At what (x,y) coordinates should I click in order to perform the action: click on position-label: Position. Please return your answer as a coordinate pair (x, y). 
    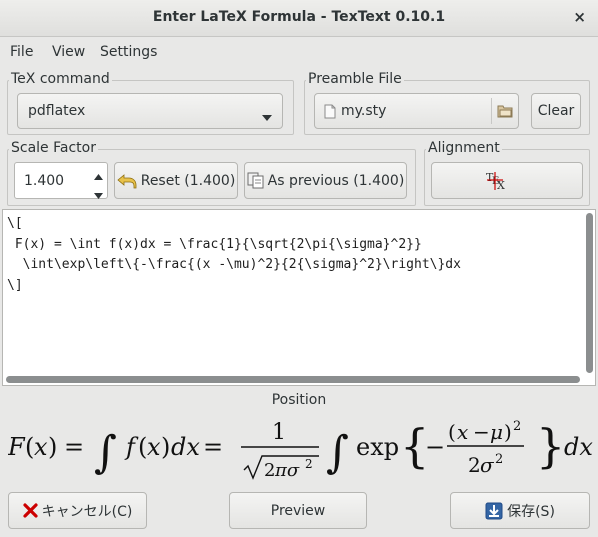
    Looking at the image, I should click on (299, 400).